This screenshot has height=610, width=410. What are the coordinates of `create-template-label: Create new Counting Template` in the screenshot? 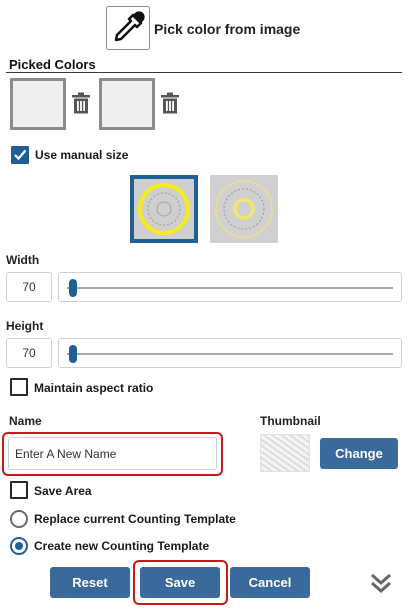 It's located at (122, 546).